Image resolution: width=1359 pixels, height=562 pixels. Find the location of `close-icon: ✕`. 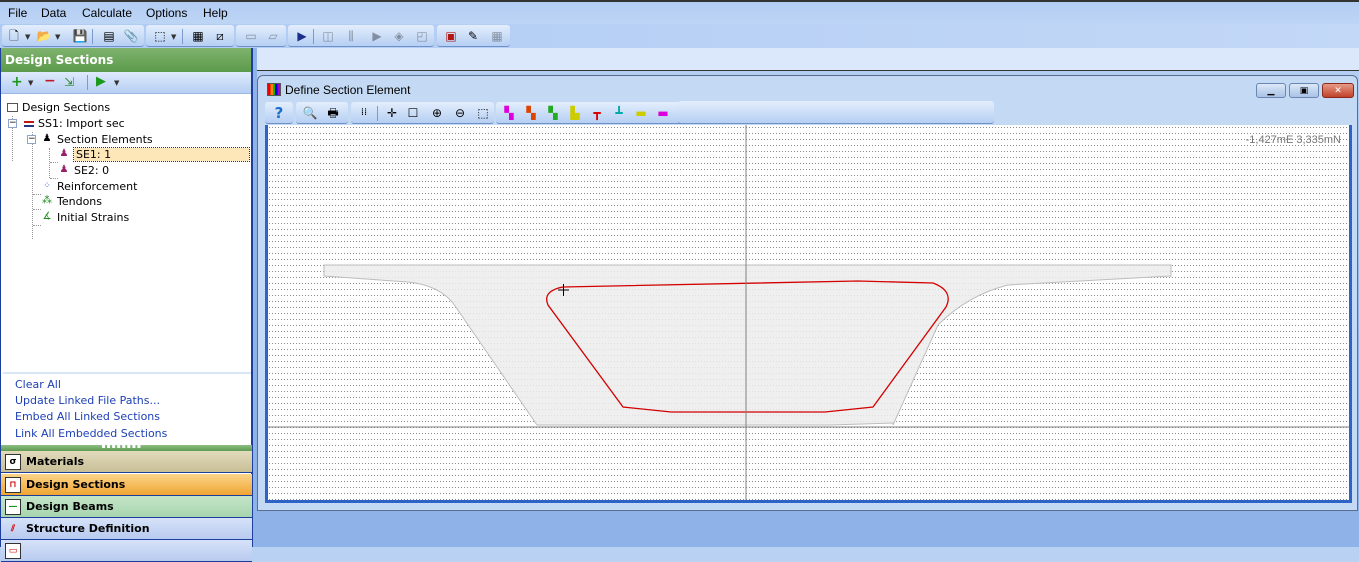

close-icon: ✕ is located at coordinates (1338, 90).